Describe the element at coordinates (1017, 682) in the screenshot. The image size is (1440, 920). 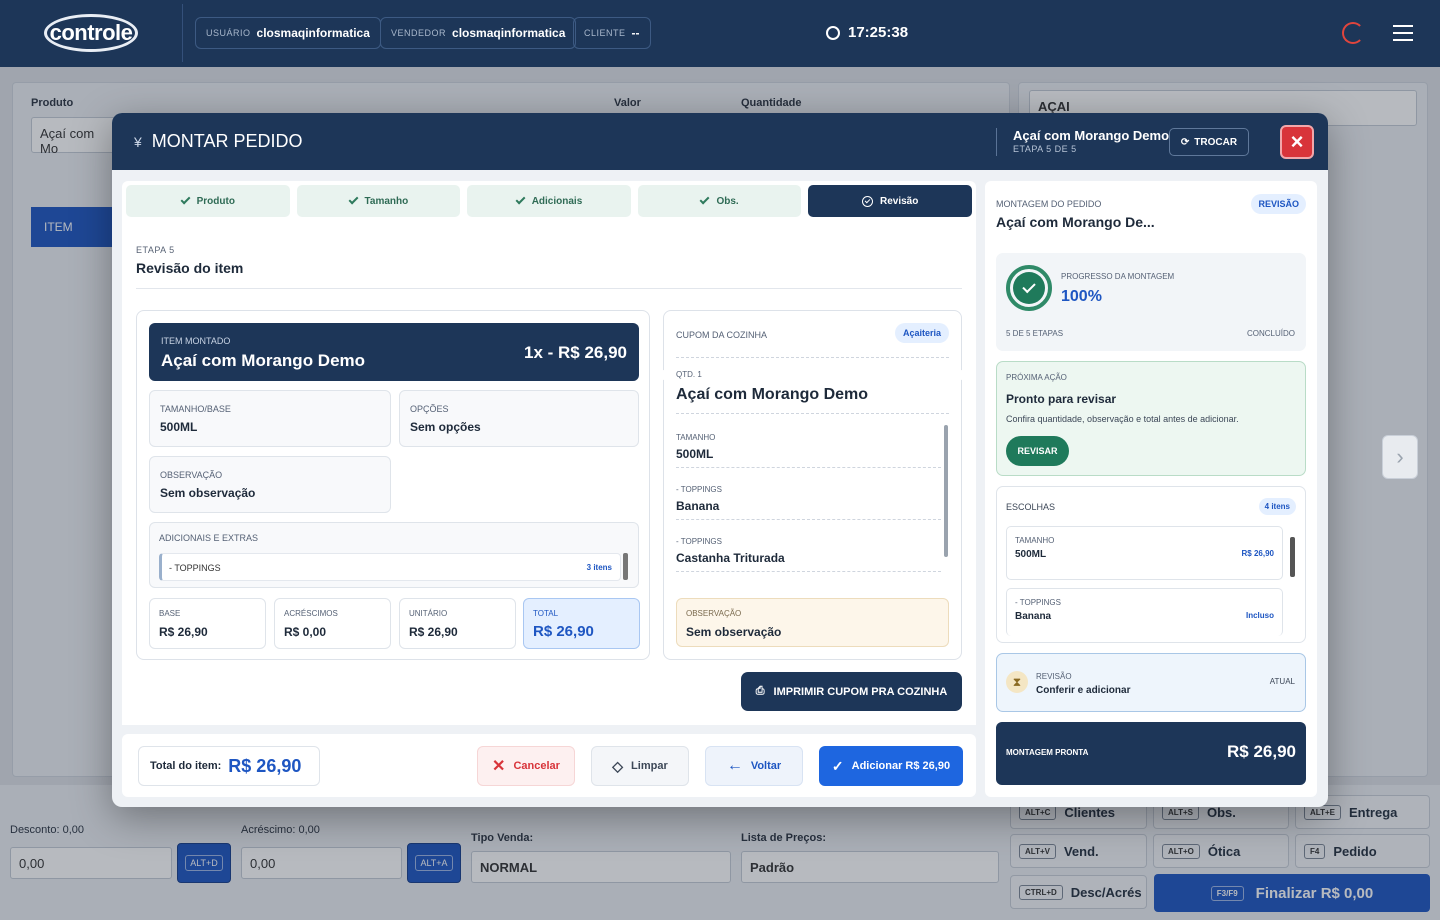
I see `hourglass-icon: ⧗` at that location.